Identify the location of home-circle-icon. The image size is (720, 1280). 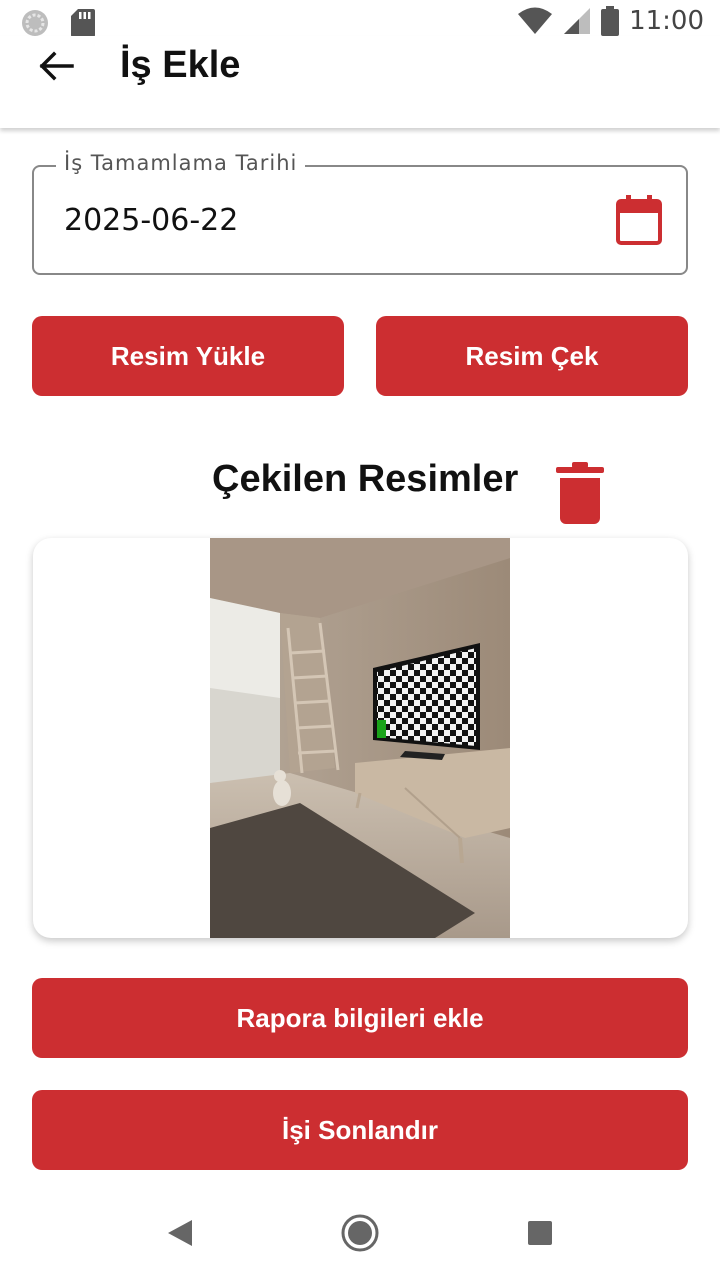
(360, 1233).